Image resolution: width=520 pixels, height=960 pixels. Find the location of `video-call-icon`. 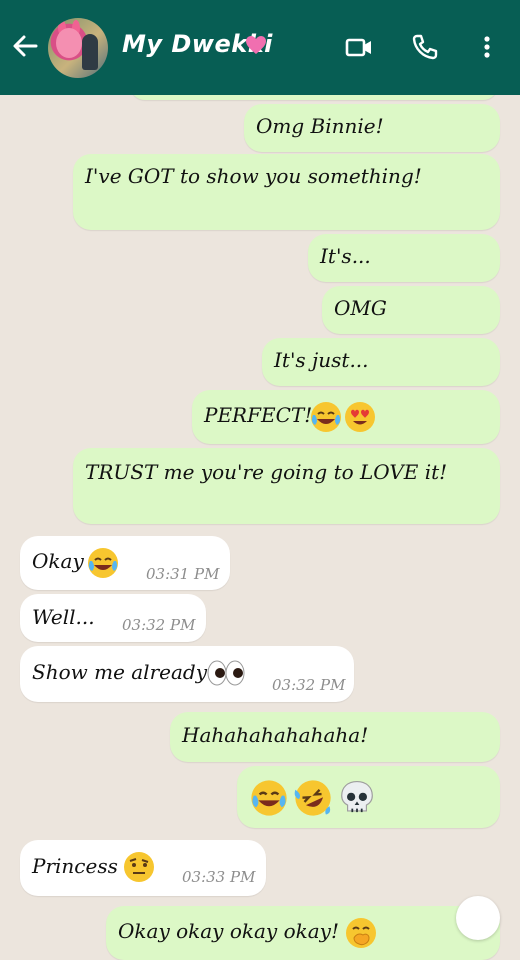

video-call-icon is located at coordinates (359, 47).